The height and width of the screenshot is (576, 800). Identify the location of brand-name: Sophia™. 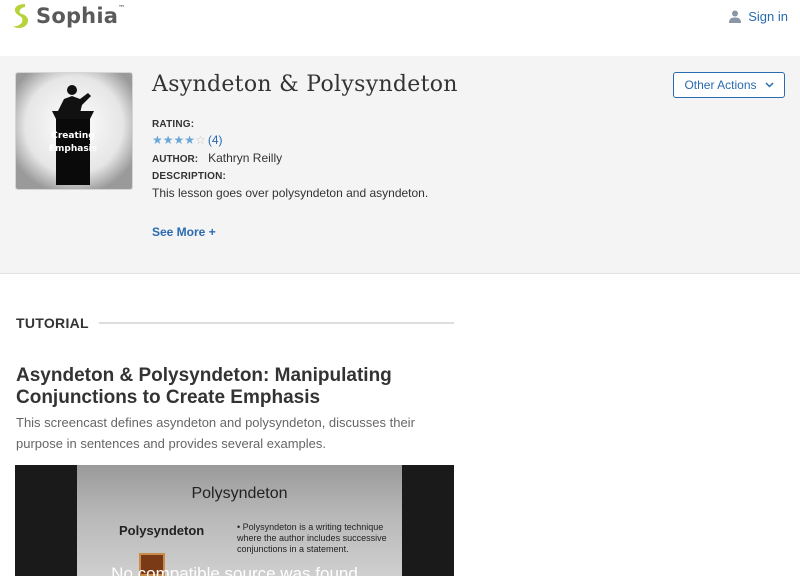
(81, 16).